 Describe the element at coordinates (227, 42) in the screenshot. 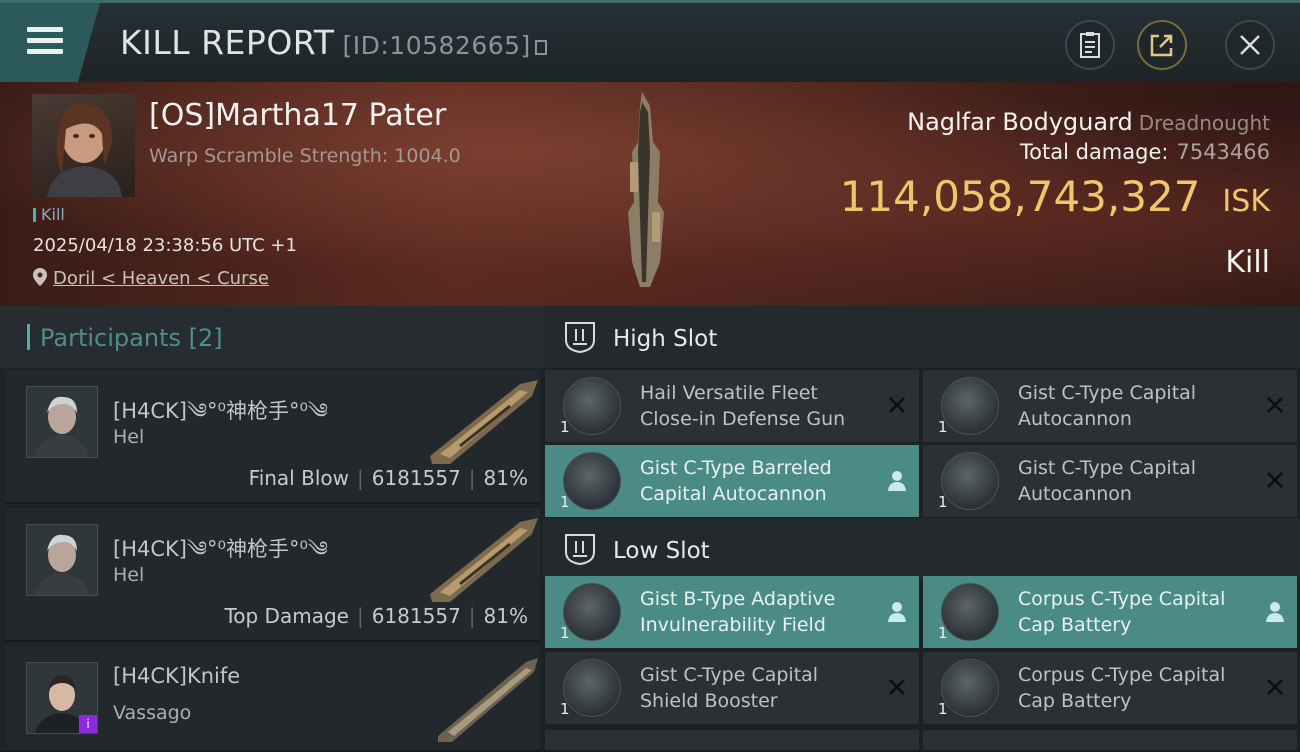

I see `page-title-text: KILL REPORT` at that location.